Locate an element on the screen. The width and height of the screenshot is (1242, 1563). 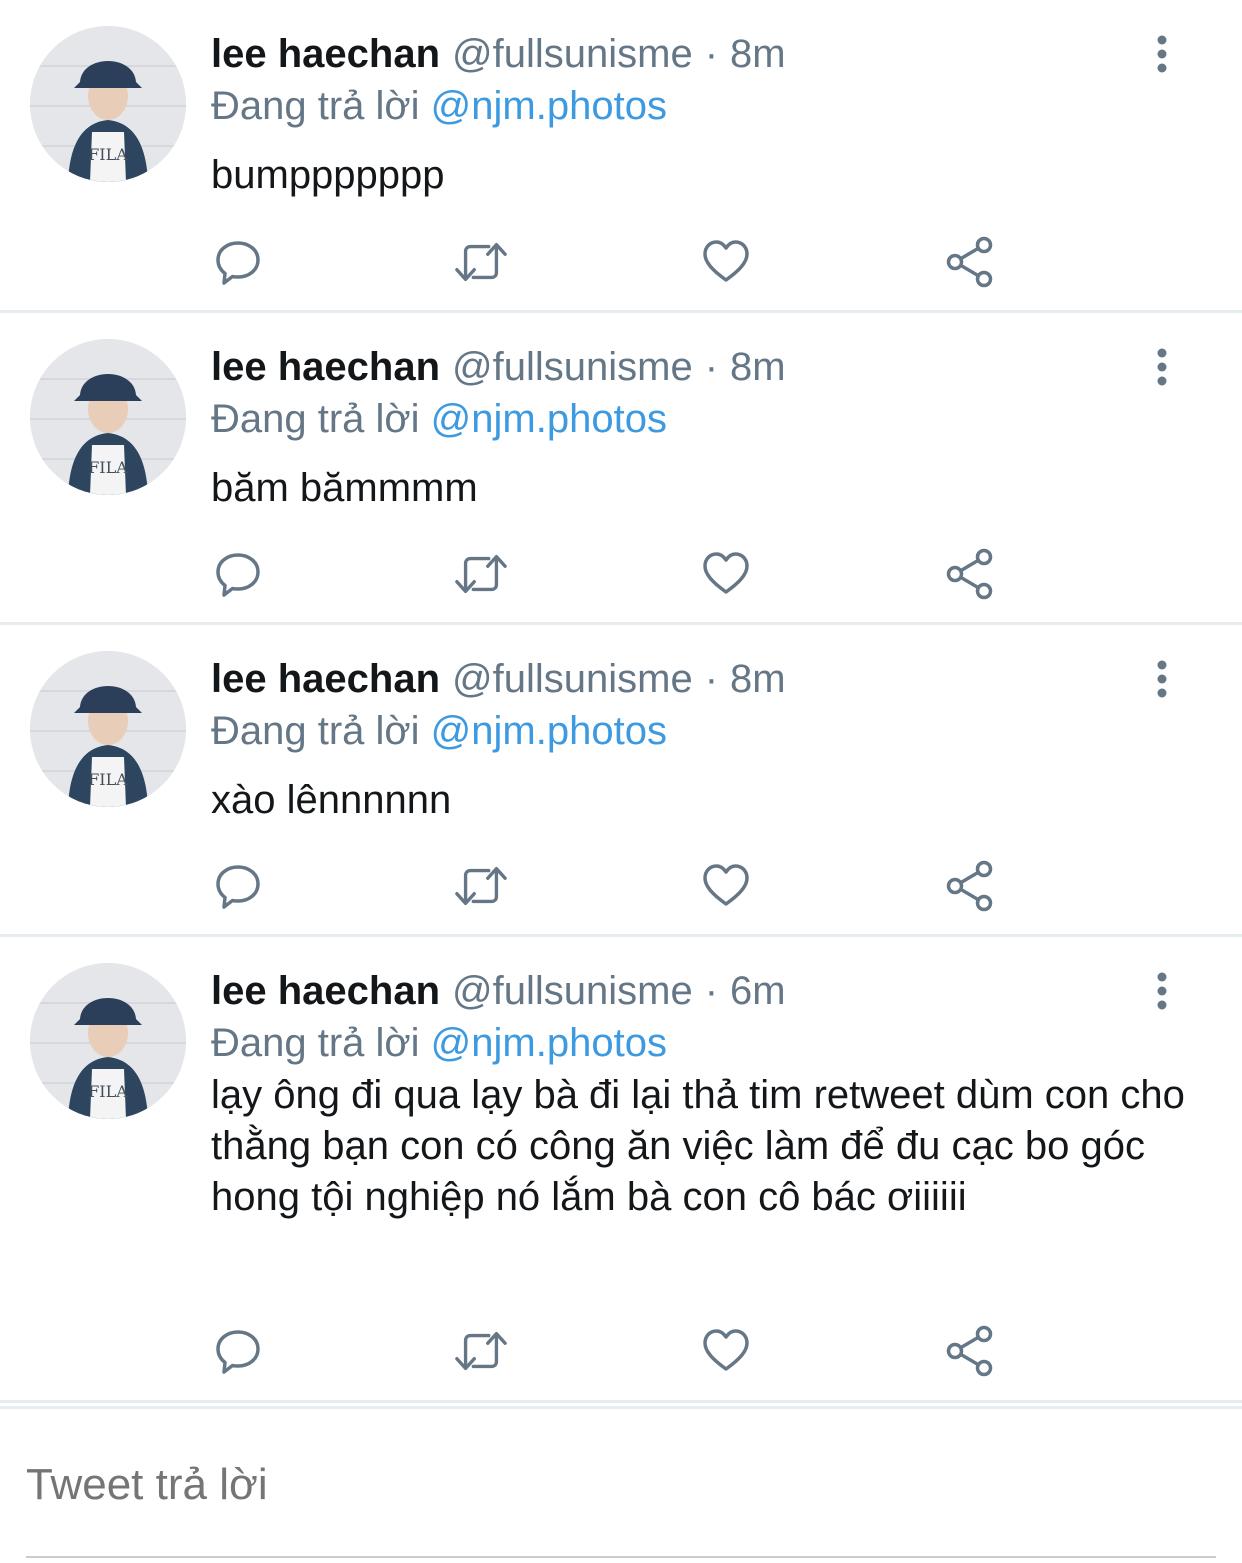
timestamp: 6m is located at coordinates (758, 991).